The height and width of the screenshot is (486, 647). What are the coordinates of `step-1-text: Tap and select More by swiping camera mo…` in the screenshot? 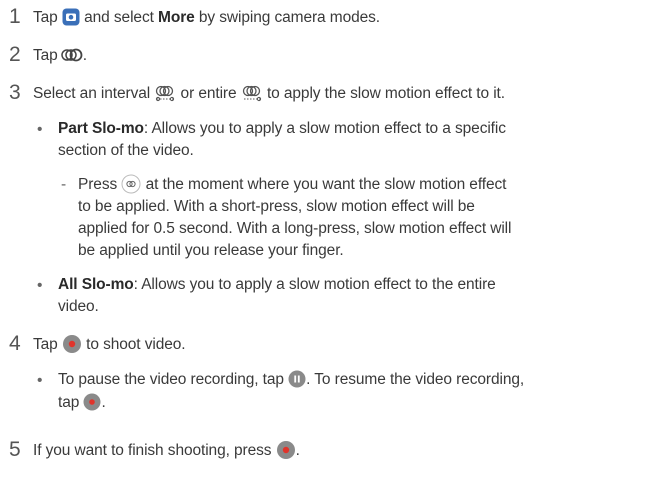 It's located at (206, 18).